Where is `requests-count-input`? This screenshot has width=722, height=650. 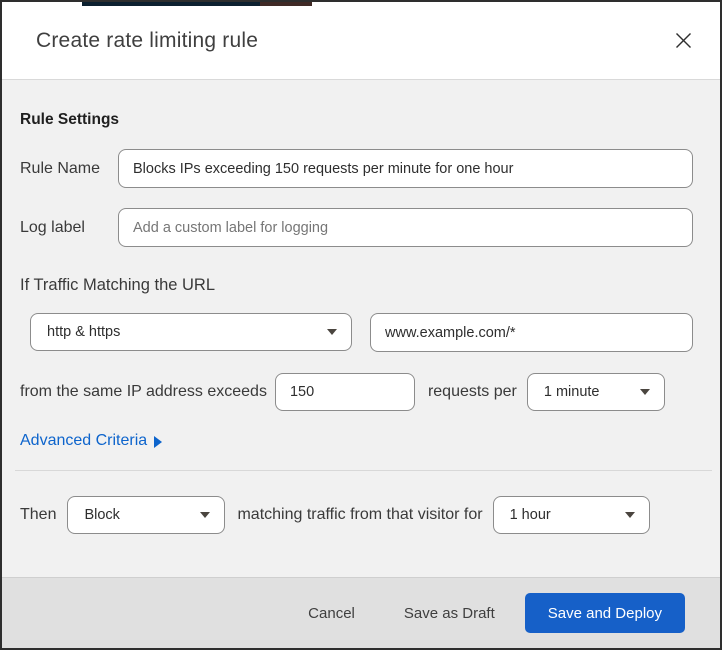
requests-count-input is located at coordinates (344, 392).